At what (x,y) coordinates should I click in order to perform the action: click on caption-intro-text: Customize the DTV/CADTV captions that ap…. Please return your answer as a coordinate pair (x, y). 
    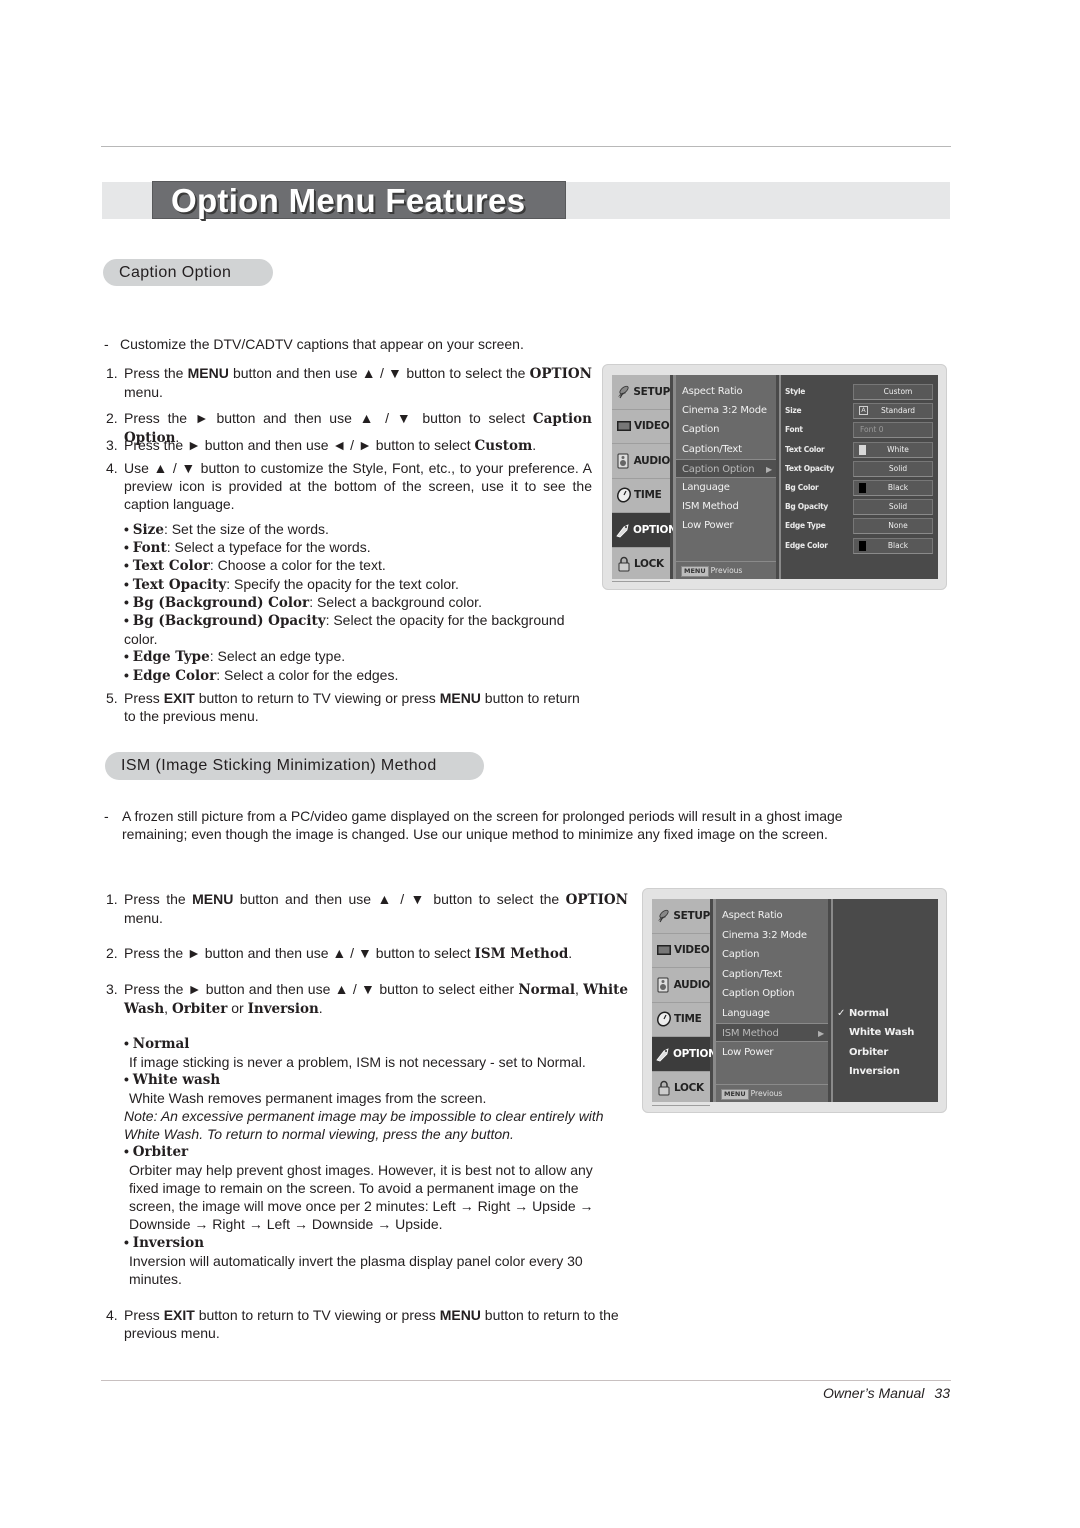
    Looking at the image, I should click on (322, 344).